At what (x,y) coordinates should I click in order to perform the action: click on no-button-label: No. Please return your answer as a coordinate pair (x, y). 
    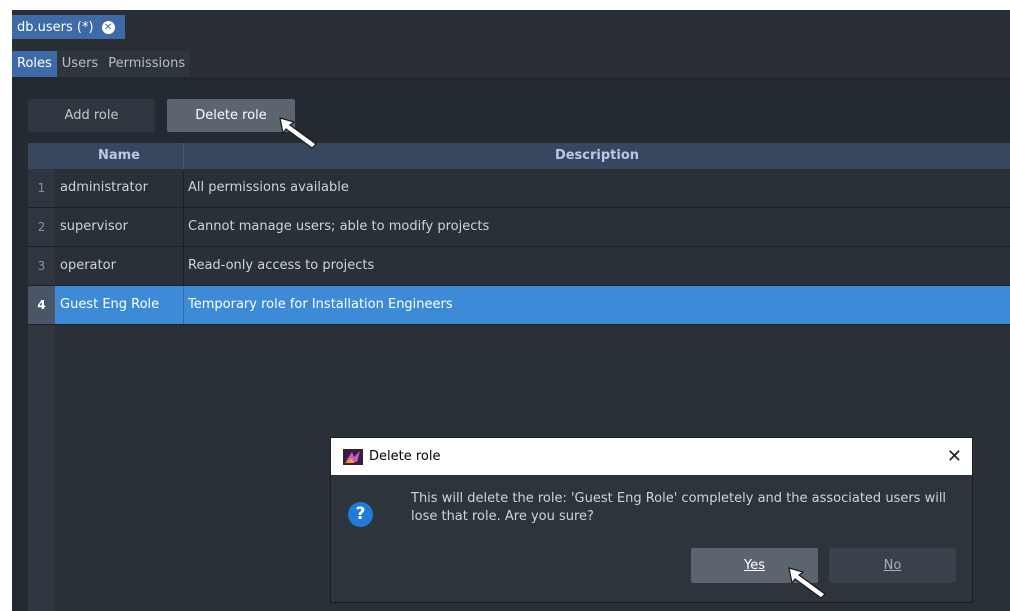
    Looking at the image, I should click on (892, 565).